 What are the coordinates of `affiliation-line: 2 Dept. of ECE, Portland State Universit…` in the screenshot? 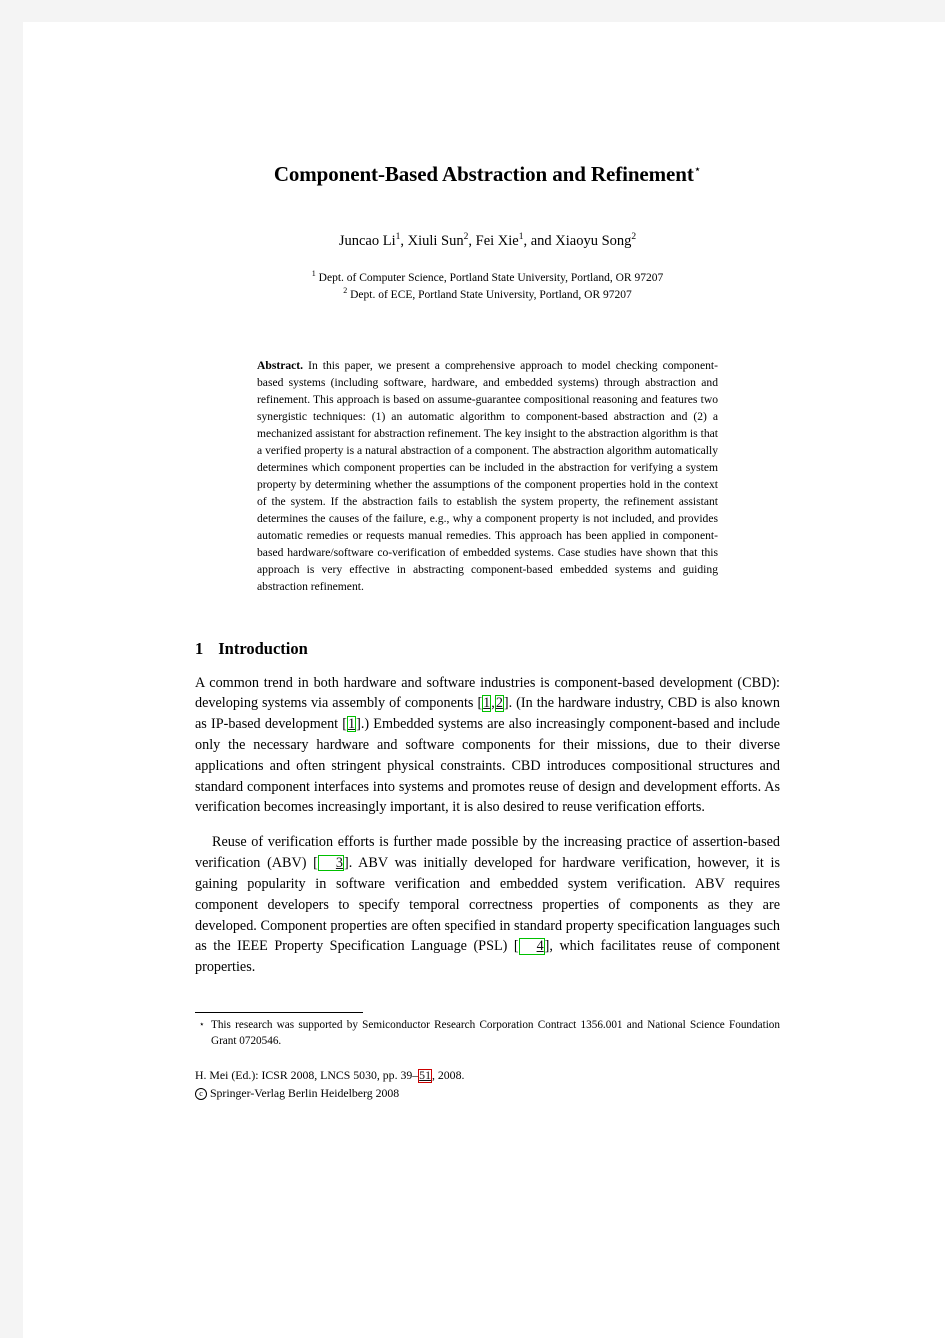 It's located at (487, 294).